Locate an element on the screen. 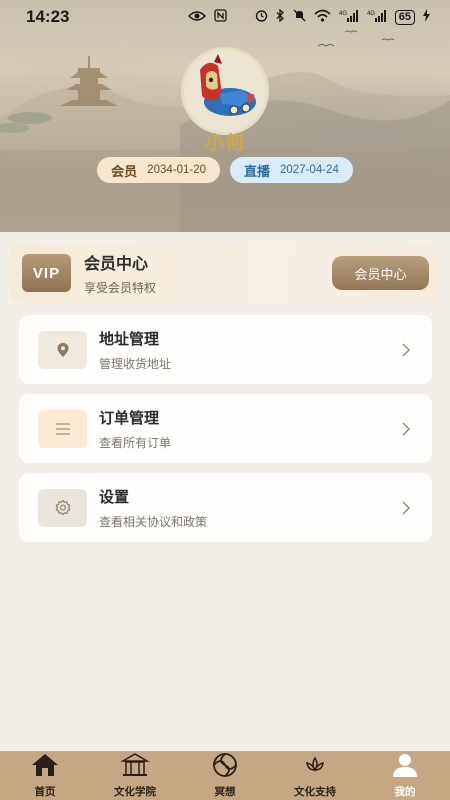 The height and width of the screenshot is (800, 450). nav-item-home: 首页 is located at coordinates (45, 775).